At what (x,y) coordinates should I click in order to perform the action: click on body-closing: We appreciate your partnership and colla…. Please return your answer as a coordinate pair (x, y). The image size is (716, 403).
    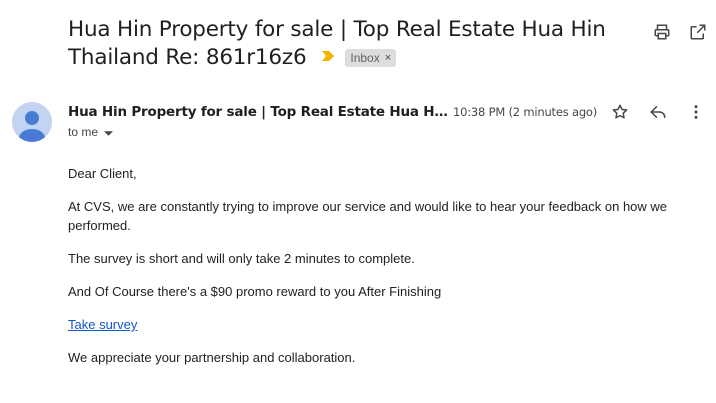
    Looking at the image, I should click on (212, 357).